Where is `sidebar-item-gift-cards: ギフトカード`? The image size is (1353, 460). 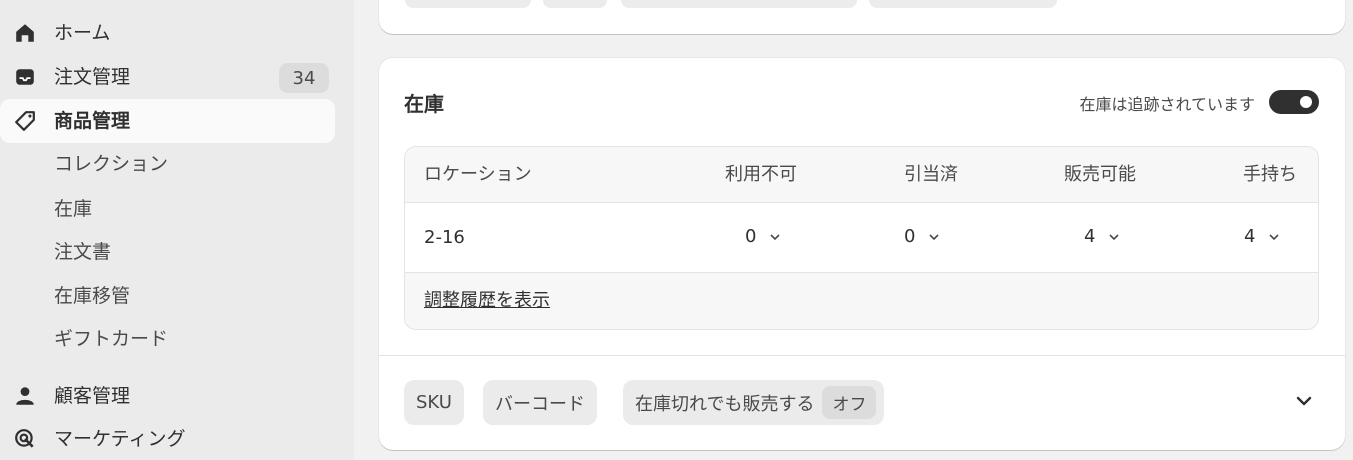
sidebar-item-gift-cards: ギフトカード is located at coordinates (111, 339).